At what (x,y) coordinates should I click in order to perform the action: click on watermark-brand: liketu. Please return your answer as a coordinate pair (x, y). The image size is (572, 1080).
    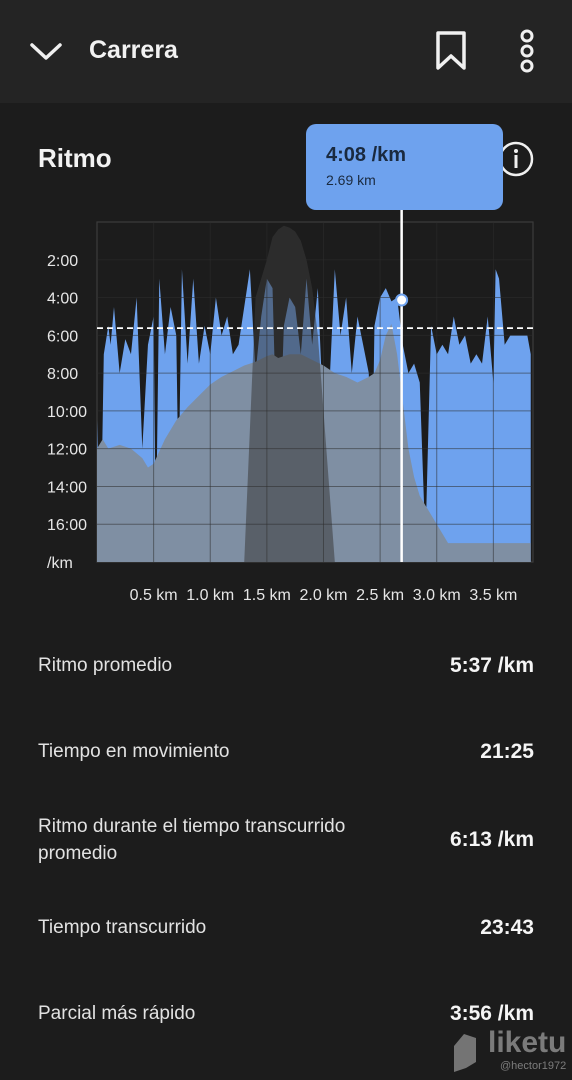
    Looking at the image, I should click on (527, 1042).